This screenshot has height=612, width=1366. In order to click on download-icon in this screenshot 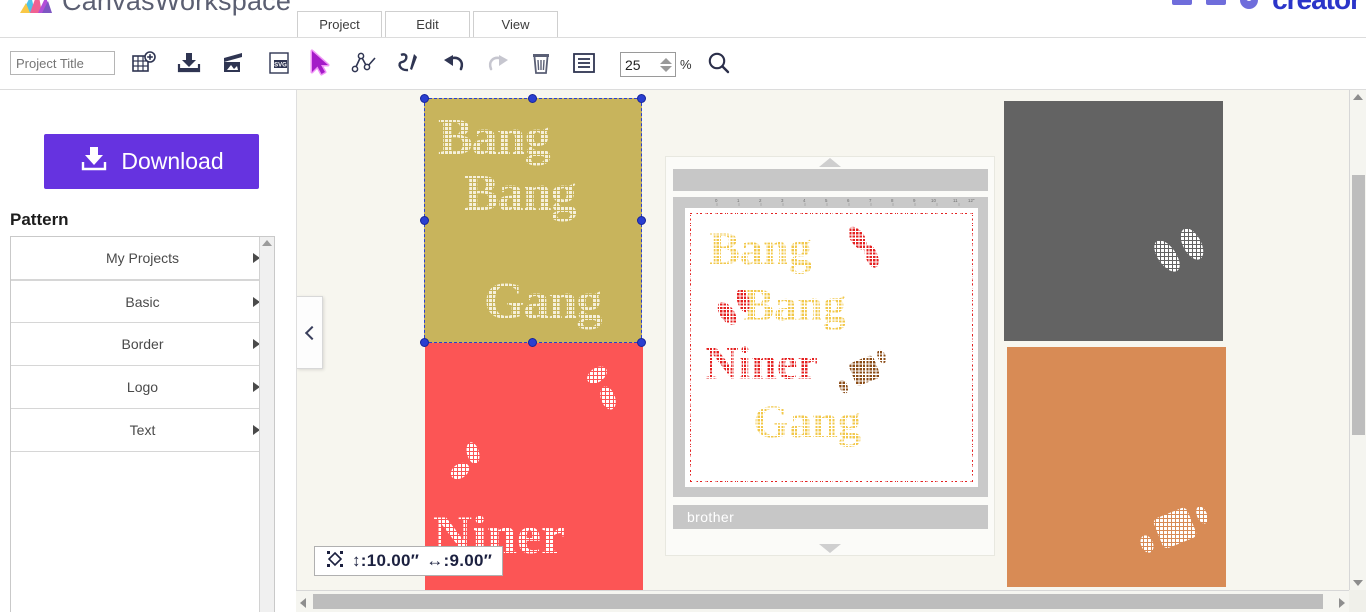, I will do `click(94, 162)`.